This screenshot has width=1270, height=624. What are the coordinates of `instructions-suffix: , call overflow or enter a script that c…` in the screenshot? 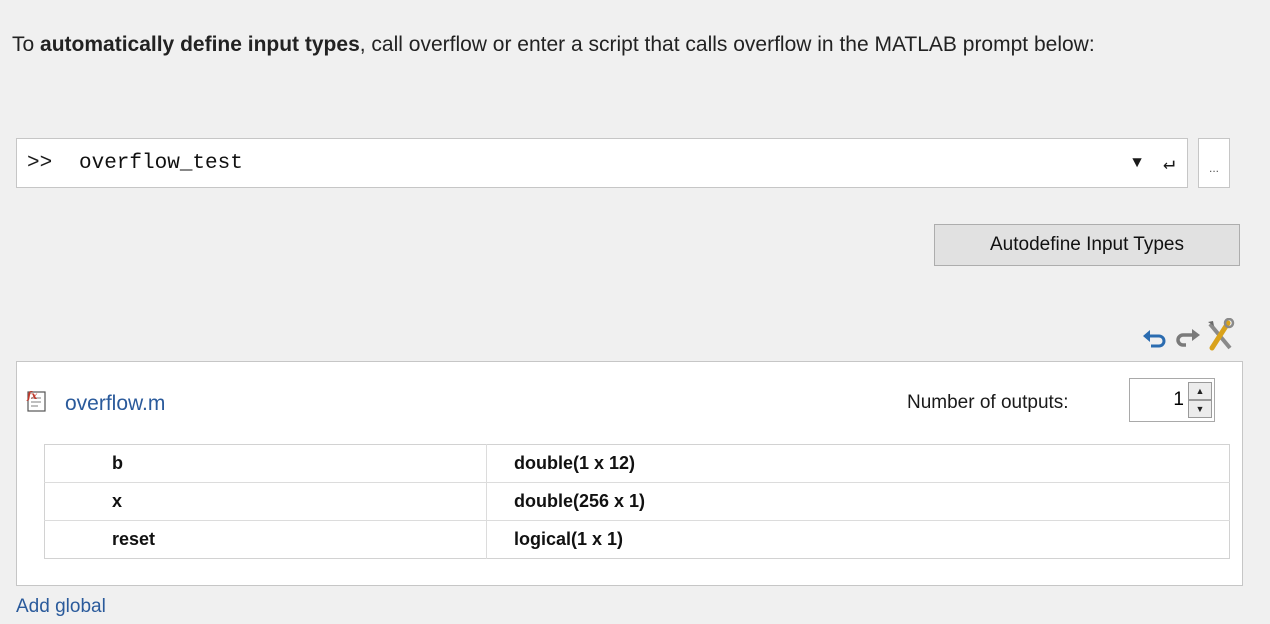 It's located at (727, 44).